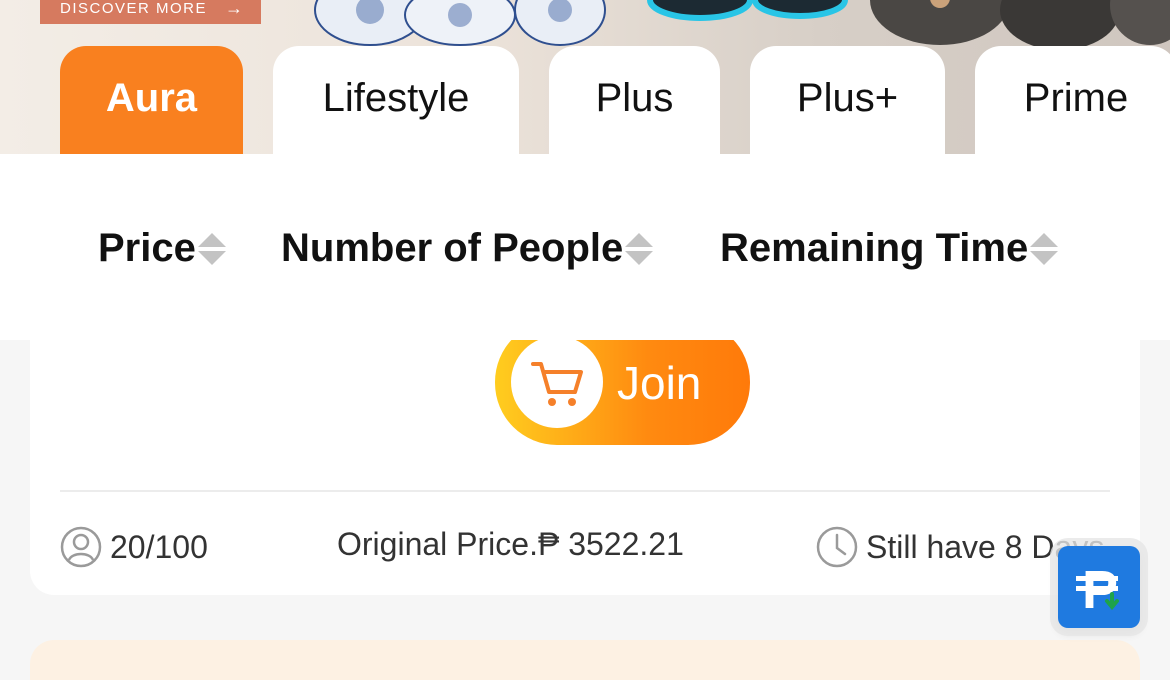 This screenshot has width=1170, height=680. Describe the element at coordinates (159, 546) in the screenshot. I see `participants-count: 20/100` at that location.